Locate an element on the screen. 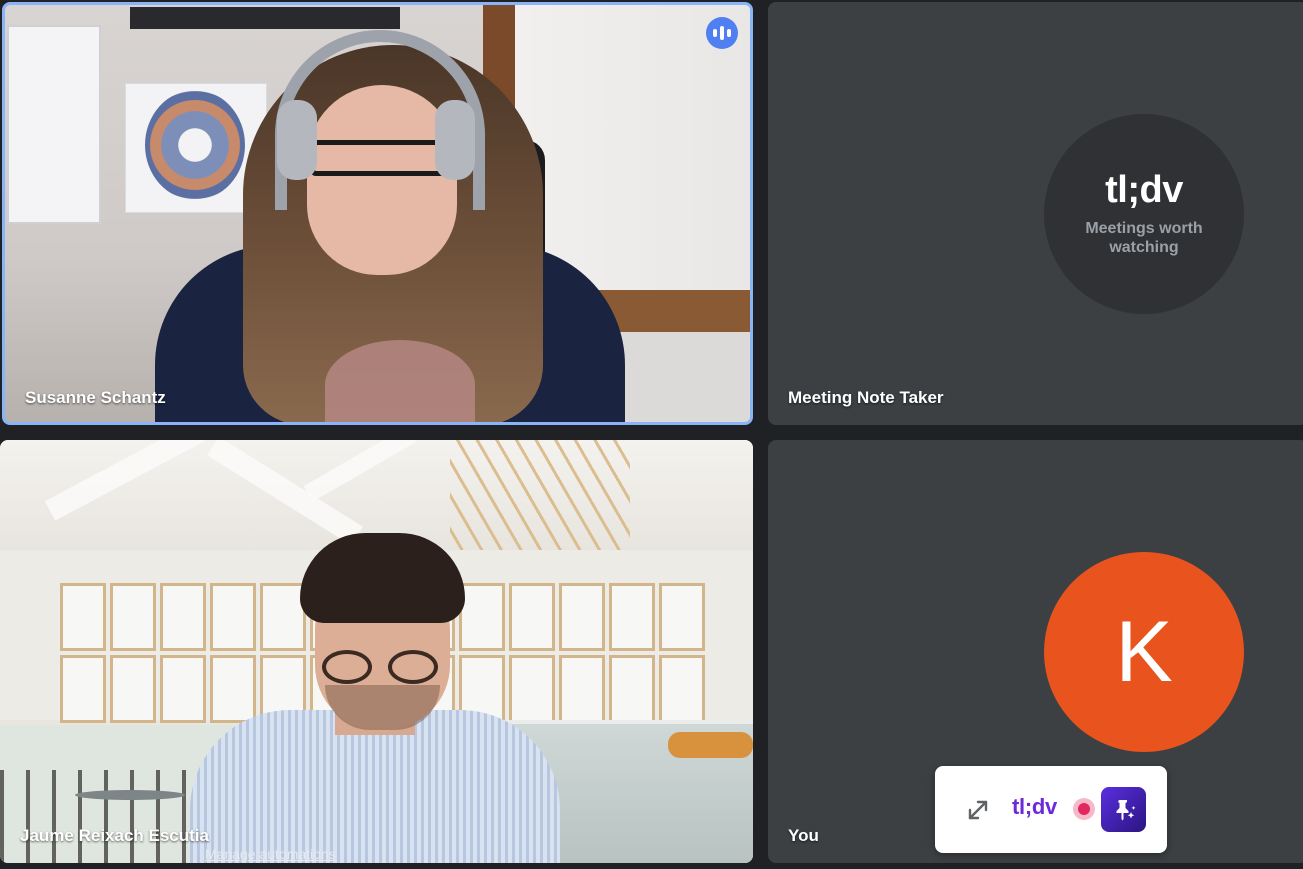  pin-sparkle-icon is located at coordinates (1123, 809).